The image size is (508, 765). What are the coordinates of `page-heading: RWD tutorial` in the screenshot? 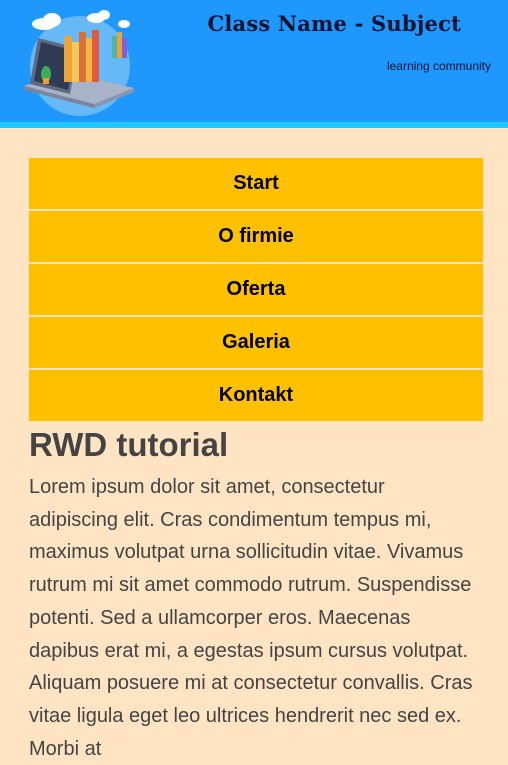 It's located at (129, 444).